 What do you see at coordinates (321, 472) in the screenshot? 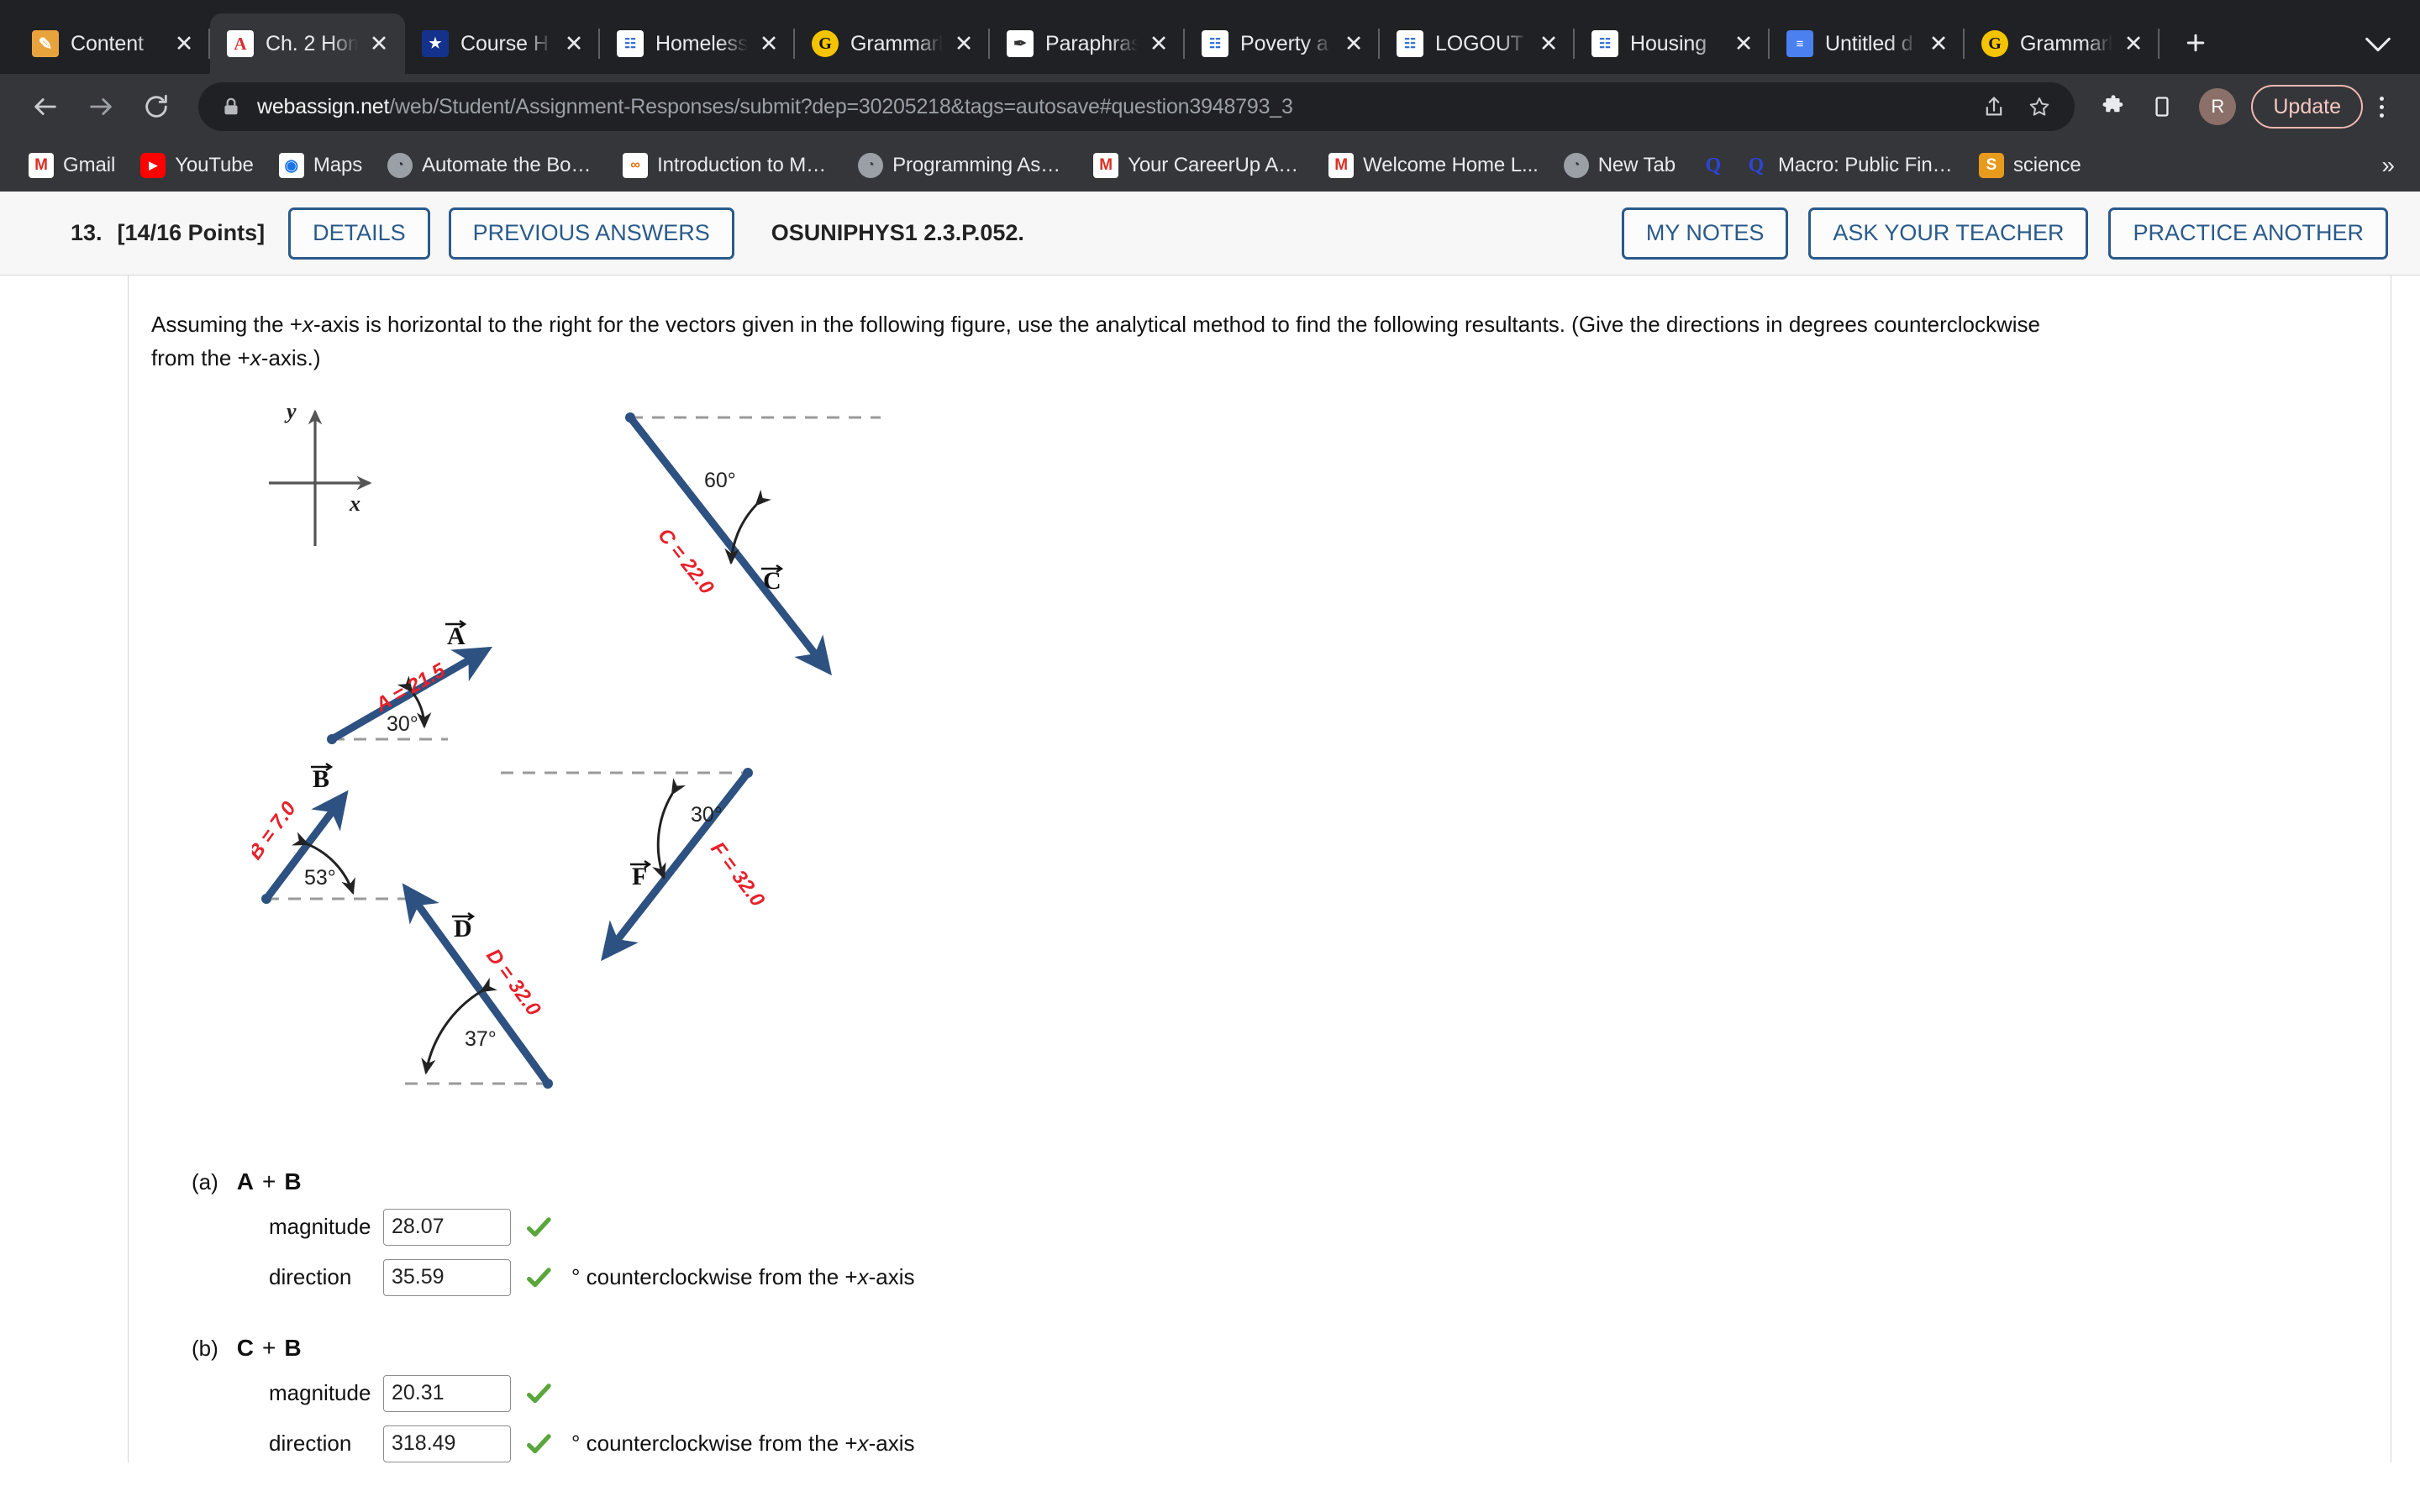
I see `axis-indicator: y x` at bounding box center [321, 472].